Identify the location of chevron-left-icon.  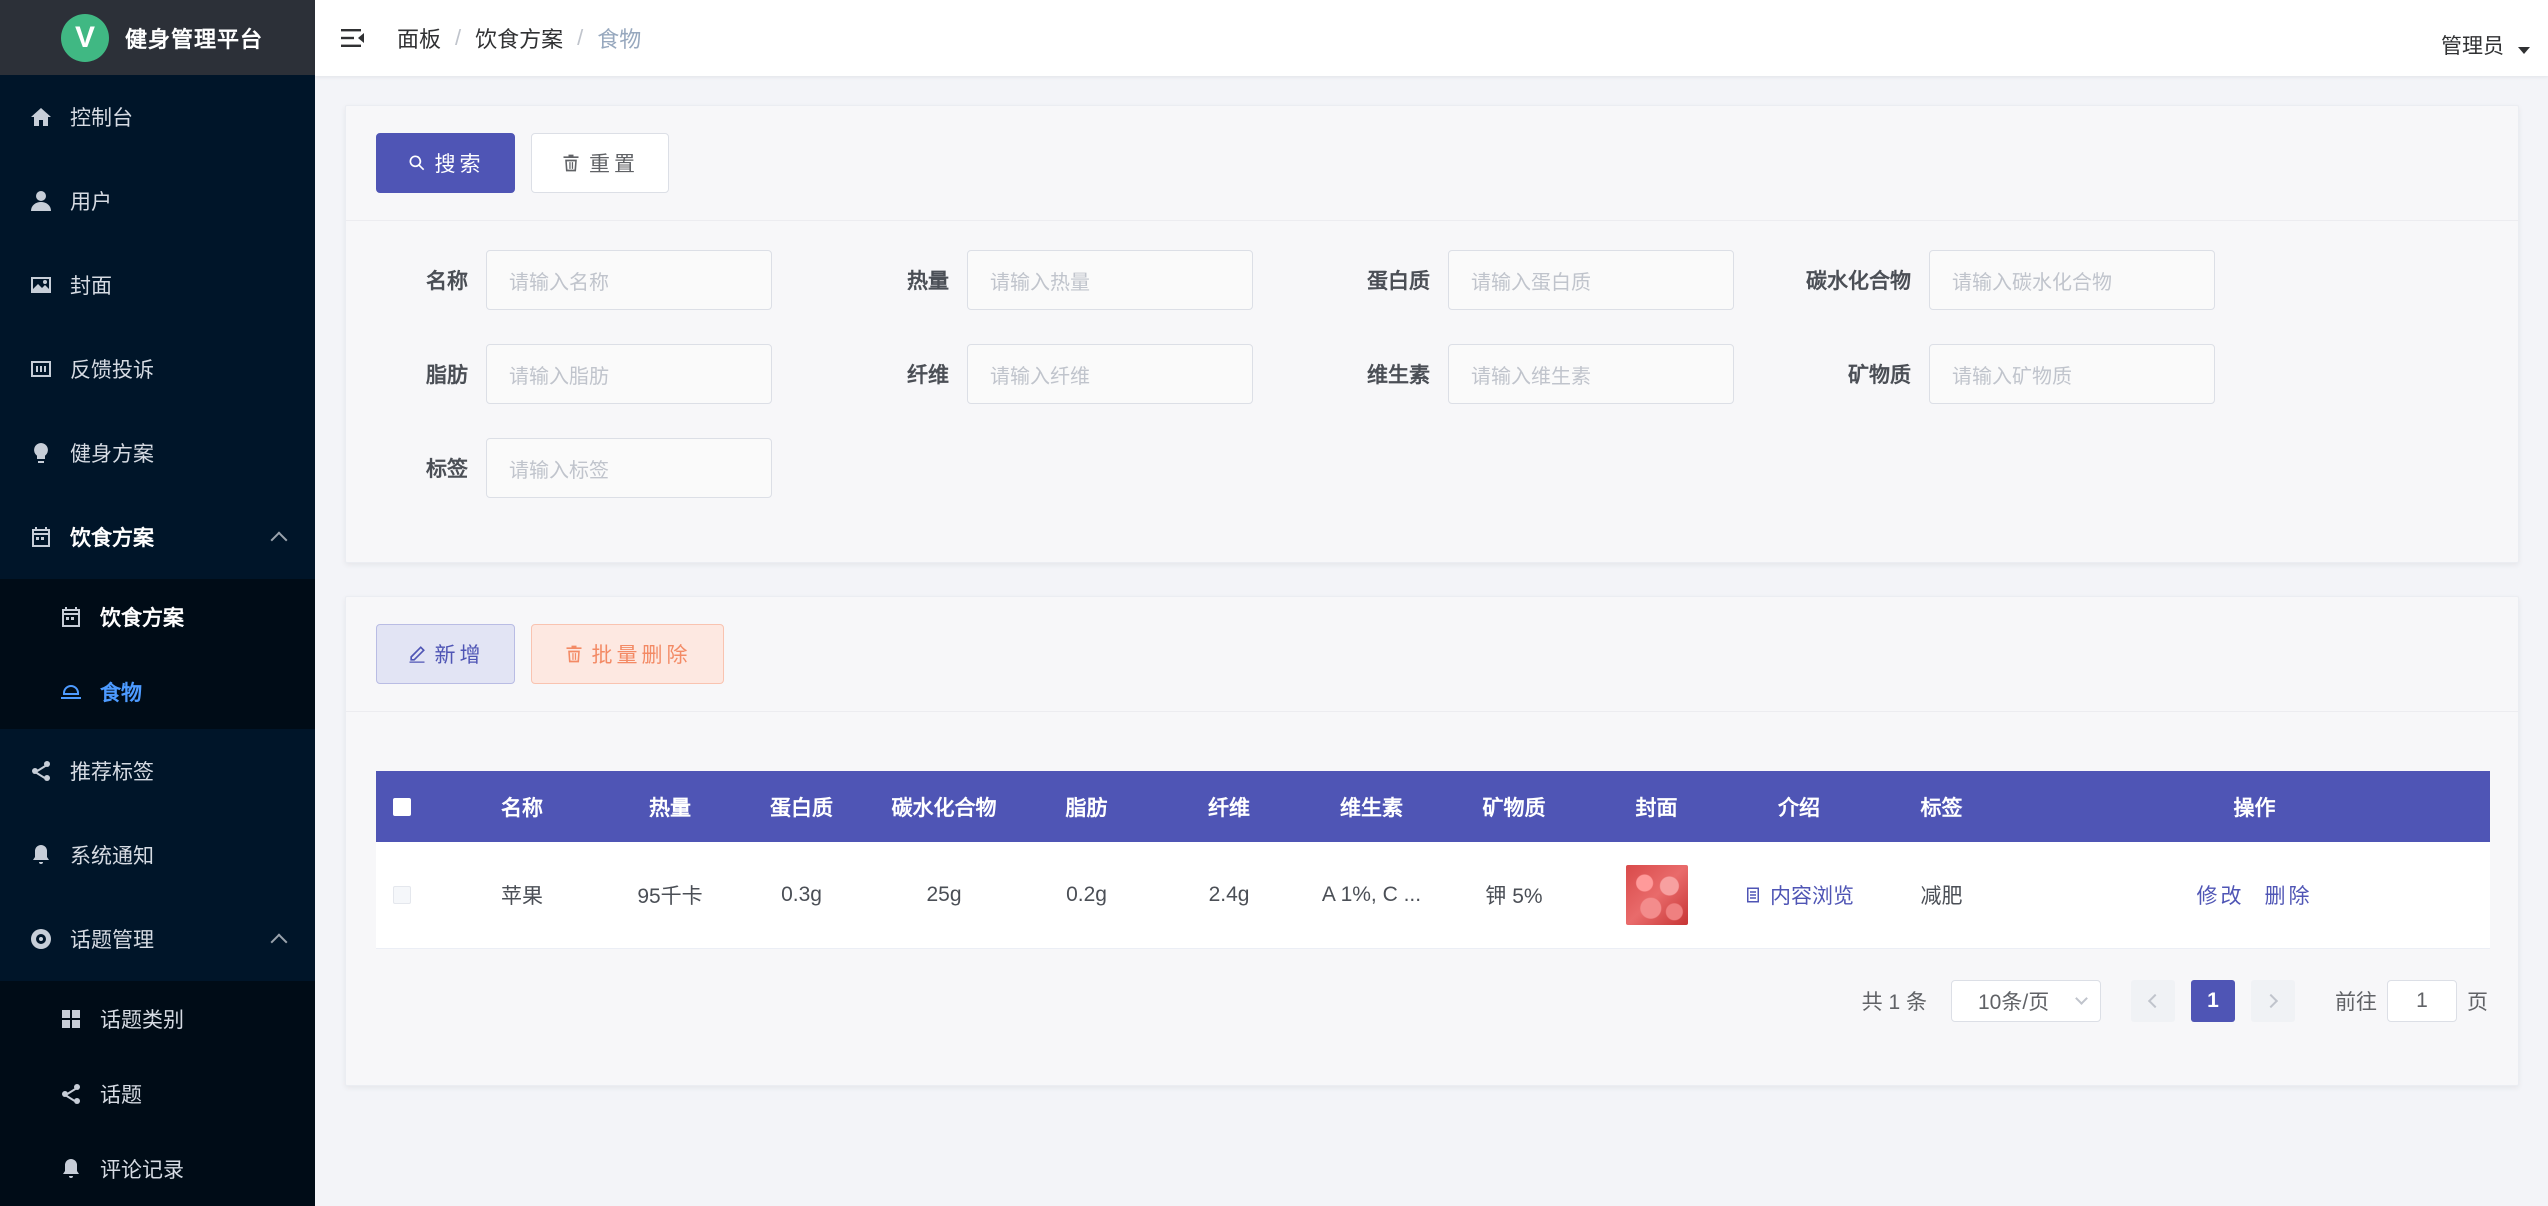
(2155, 1001).